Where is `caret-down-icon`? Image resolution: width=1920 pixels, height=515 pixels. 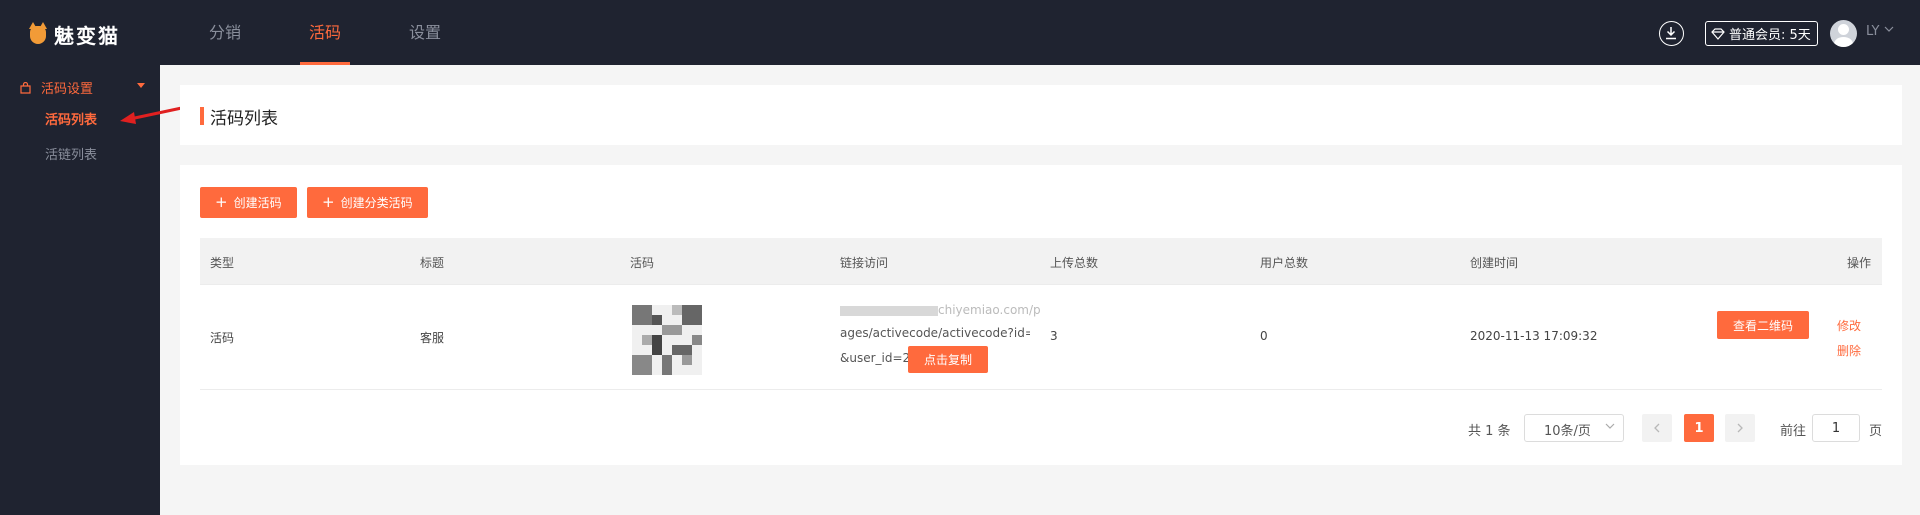 caret-down-icon is located at coordinates (141, 85).